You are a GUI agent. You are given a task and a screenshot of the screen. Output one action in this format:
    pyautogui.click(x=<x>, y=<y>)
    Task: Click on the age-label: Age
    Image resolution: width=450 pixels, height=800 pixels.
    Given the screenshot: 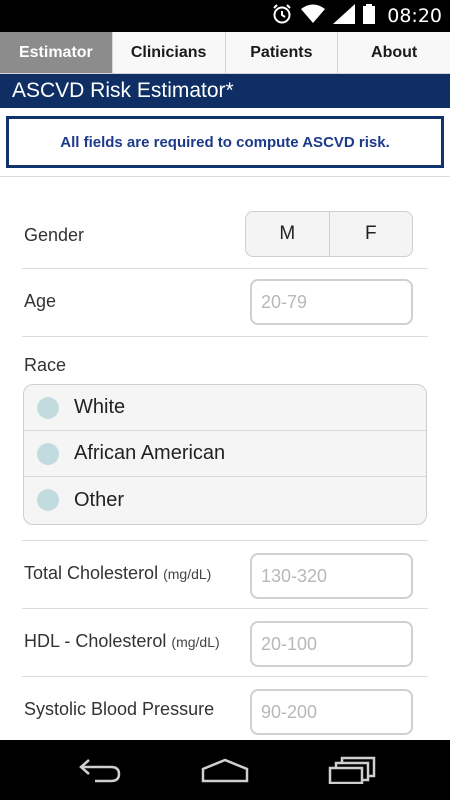 What is the action you would take?
    pyautogui.click(x=40, y=301)
    